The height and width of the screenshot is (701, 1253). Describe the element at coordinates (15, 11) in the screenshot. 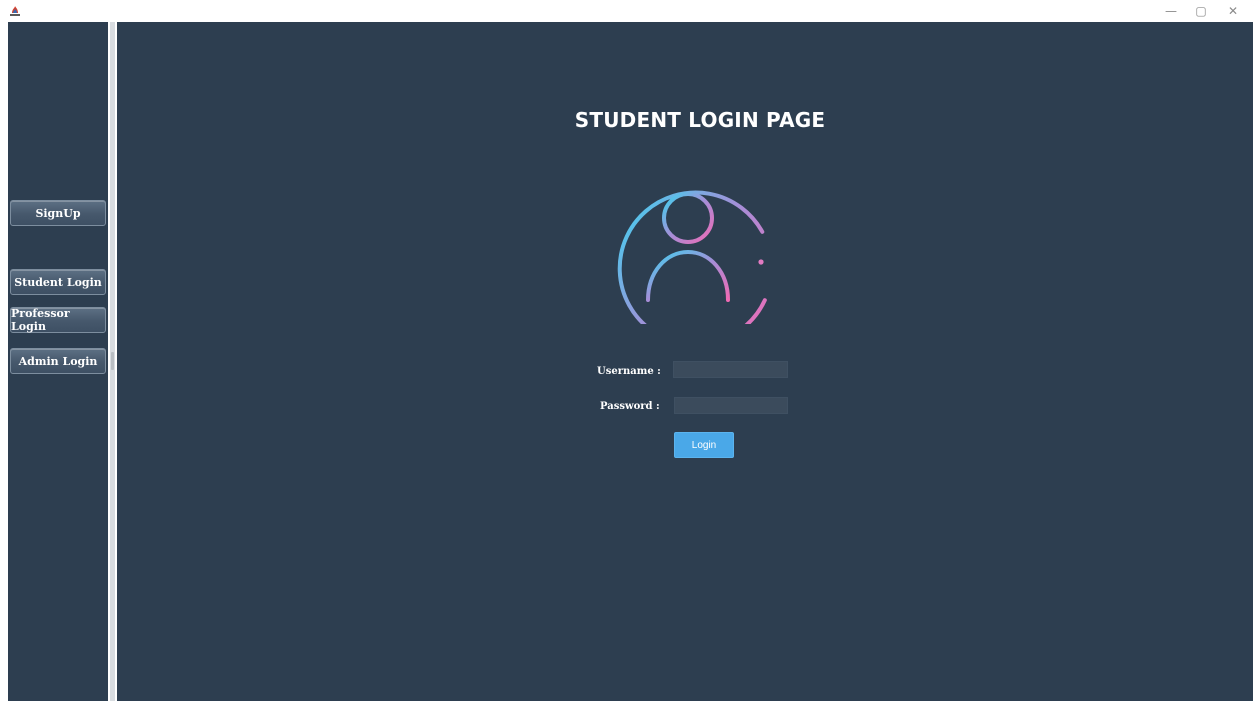

I see `java-app-icon` at that location.